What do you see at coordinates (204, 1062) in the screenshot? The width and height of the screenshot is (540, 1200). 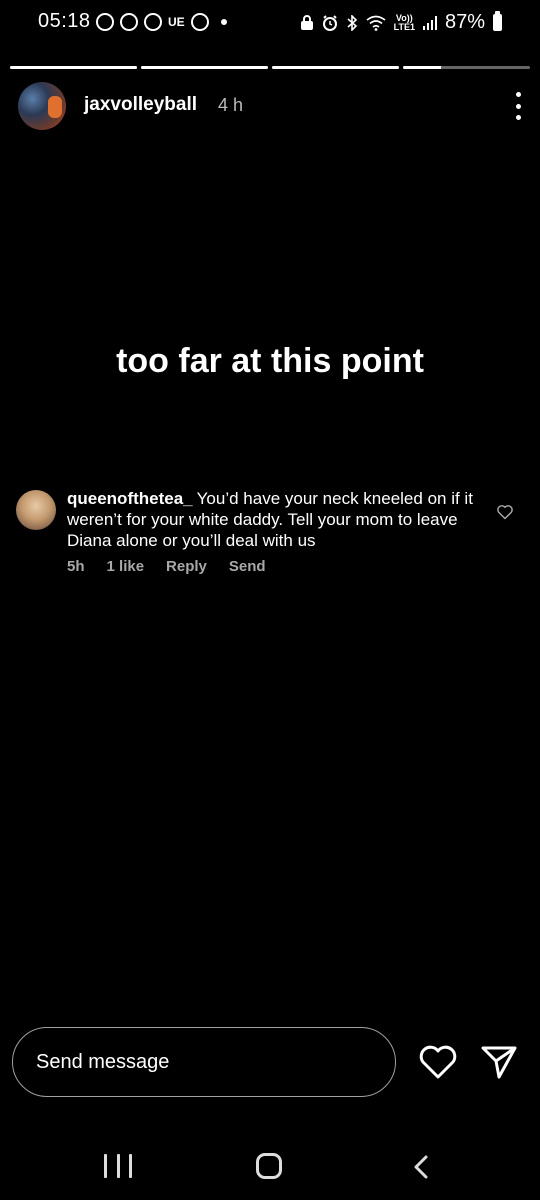 I see `message-input: Send message` at bounding box center [204, 1062].